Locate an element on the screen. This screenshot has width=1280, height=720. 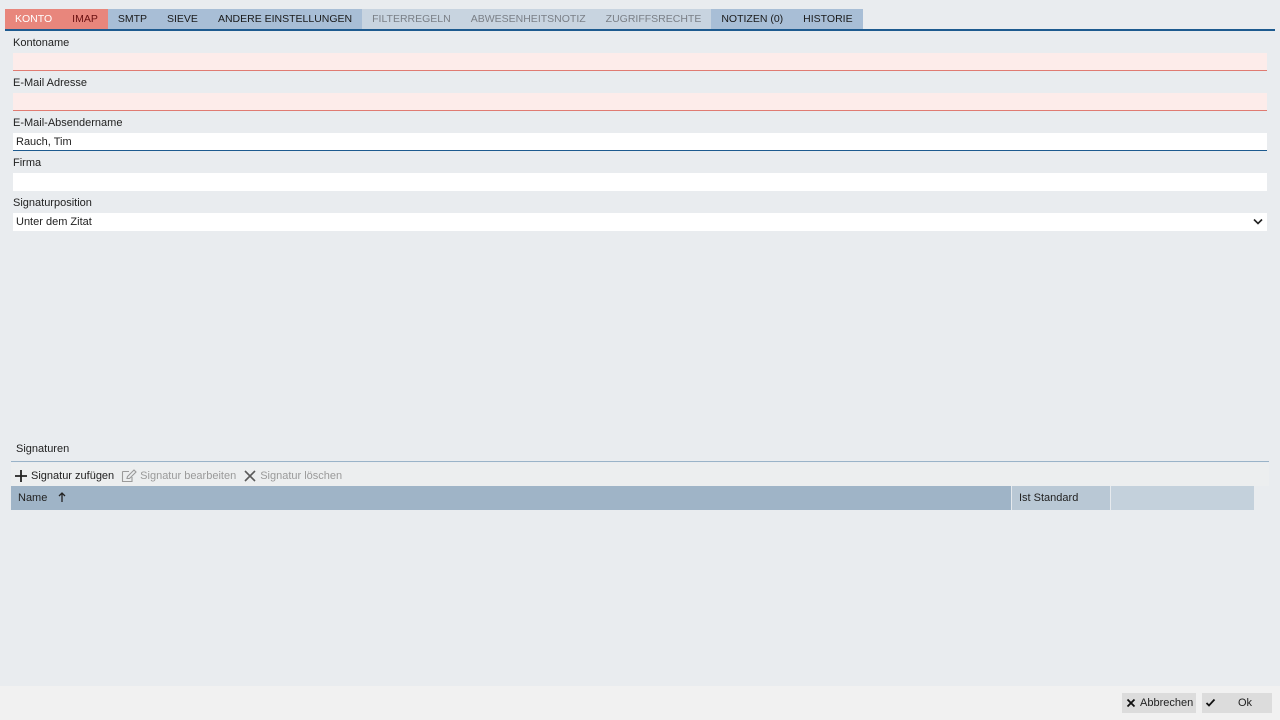
email-label: E-Mail Adresse is located at coordinates (50, 83).